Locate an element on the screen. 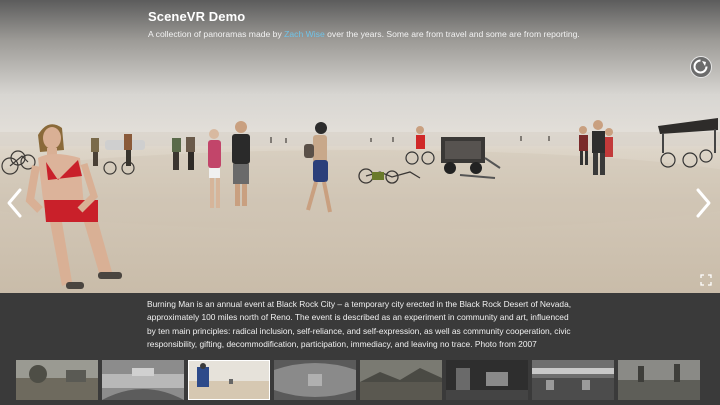 The width and height of the screenshot is (720, 405). compass-icon is located at coordinates (701, 67).